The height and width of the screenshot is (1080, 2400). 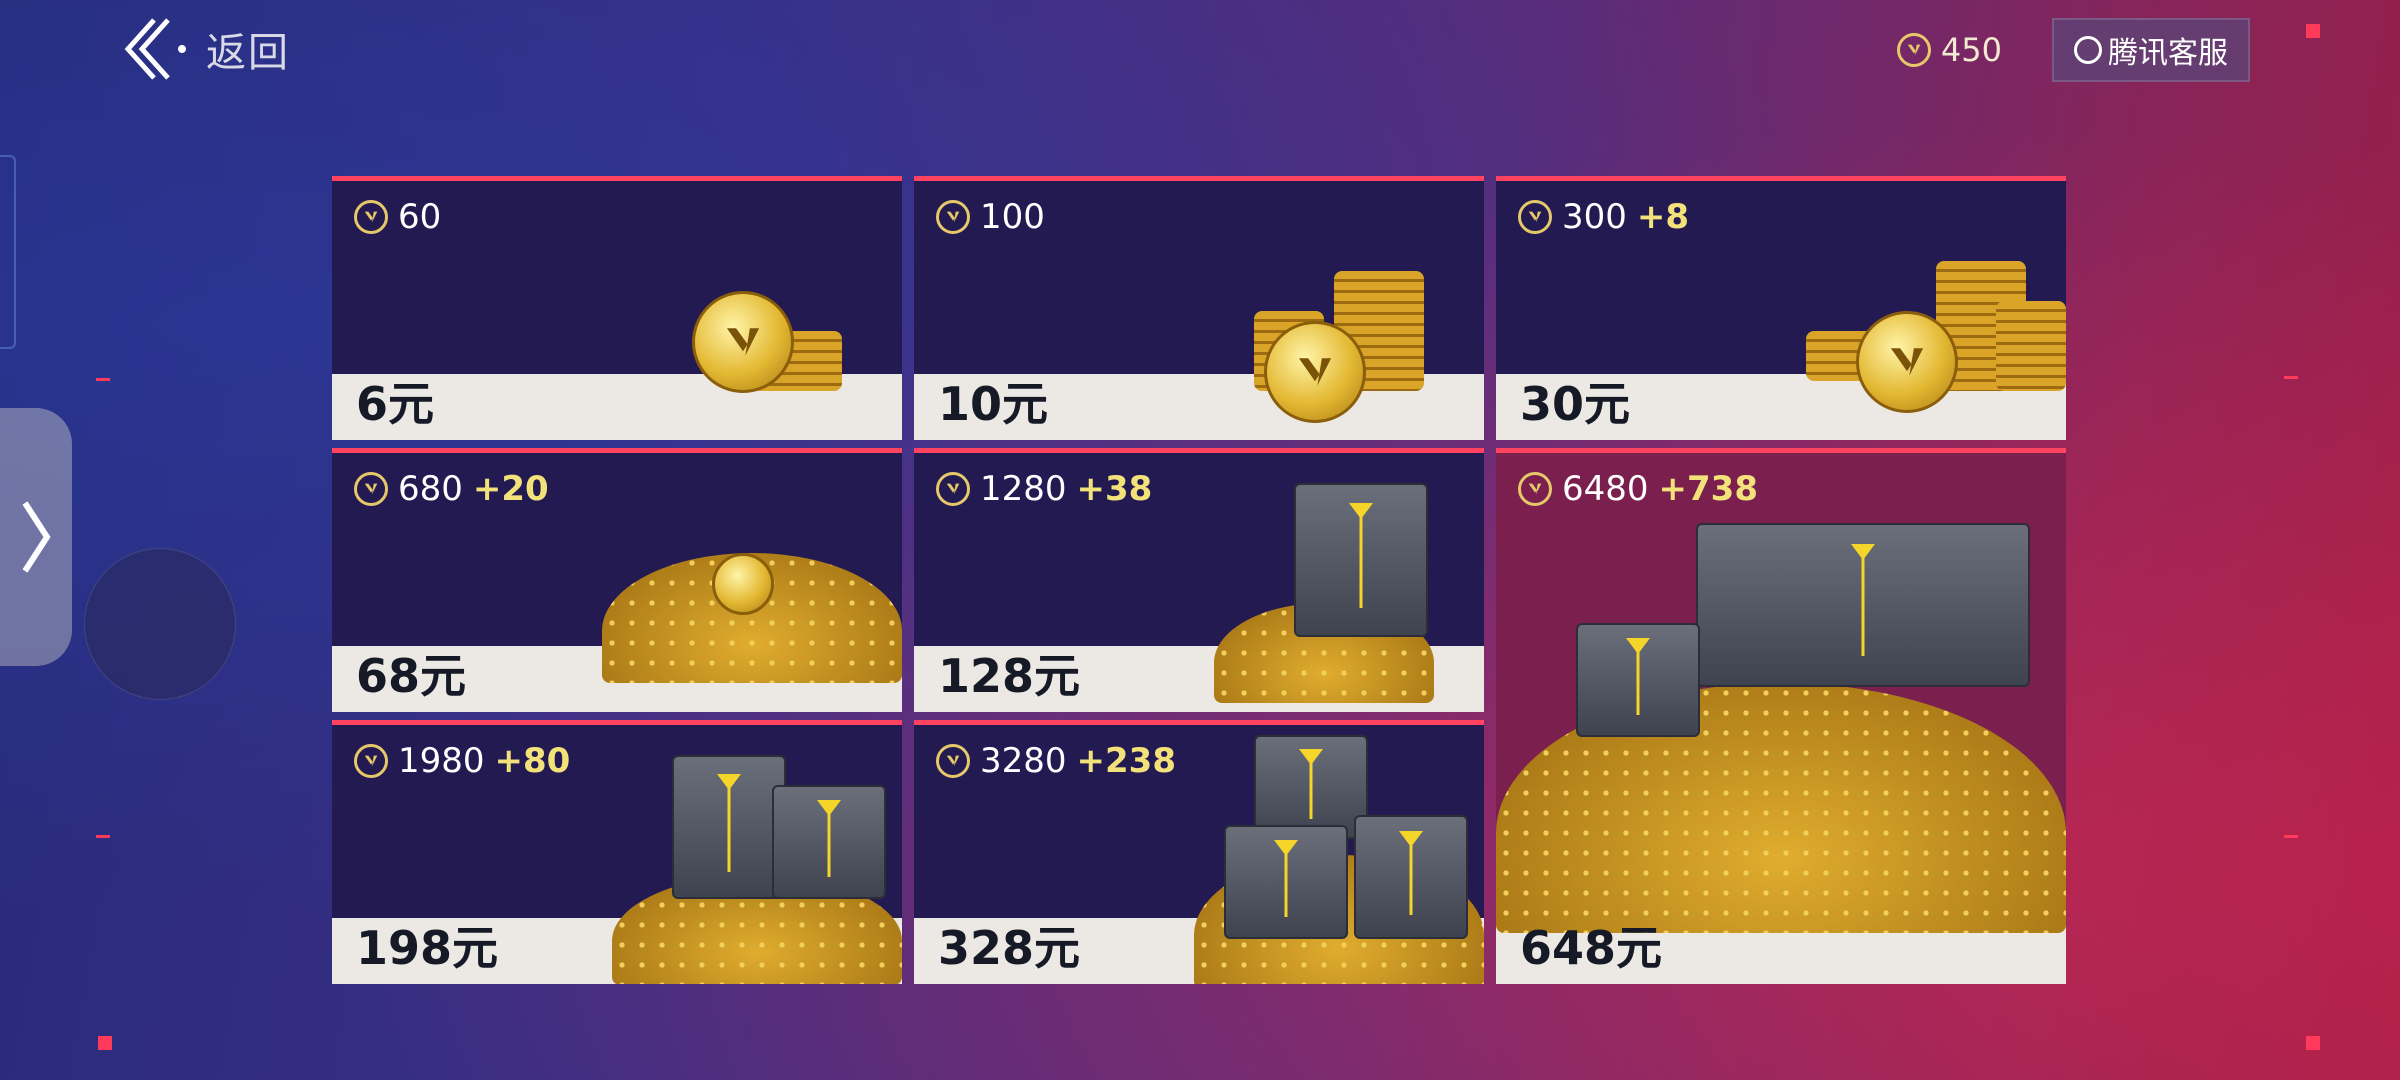 I want to click on pack-price: 30元, so click(x=1575, y=404).